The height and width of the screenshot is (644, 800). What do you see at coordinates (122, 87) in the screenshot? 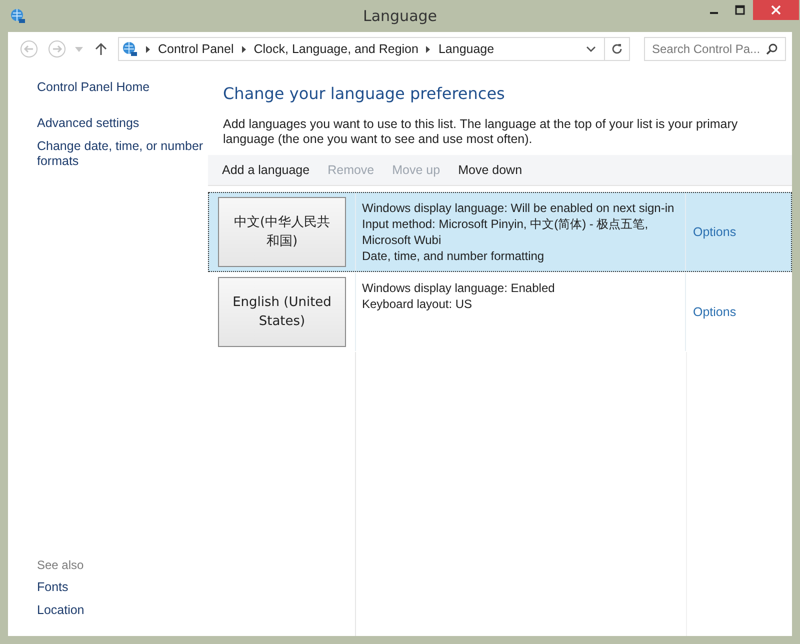
I see `sidebar-link: Control Panel Home` at bounding box center [122, 87].